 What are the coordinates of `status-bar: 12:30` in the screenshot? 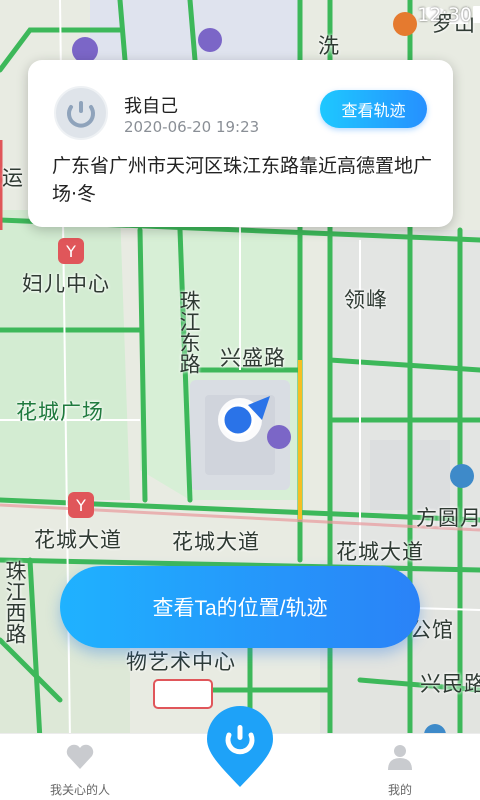 It's located at (380, 14).